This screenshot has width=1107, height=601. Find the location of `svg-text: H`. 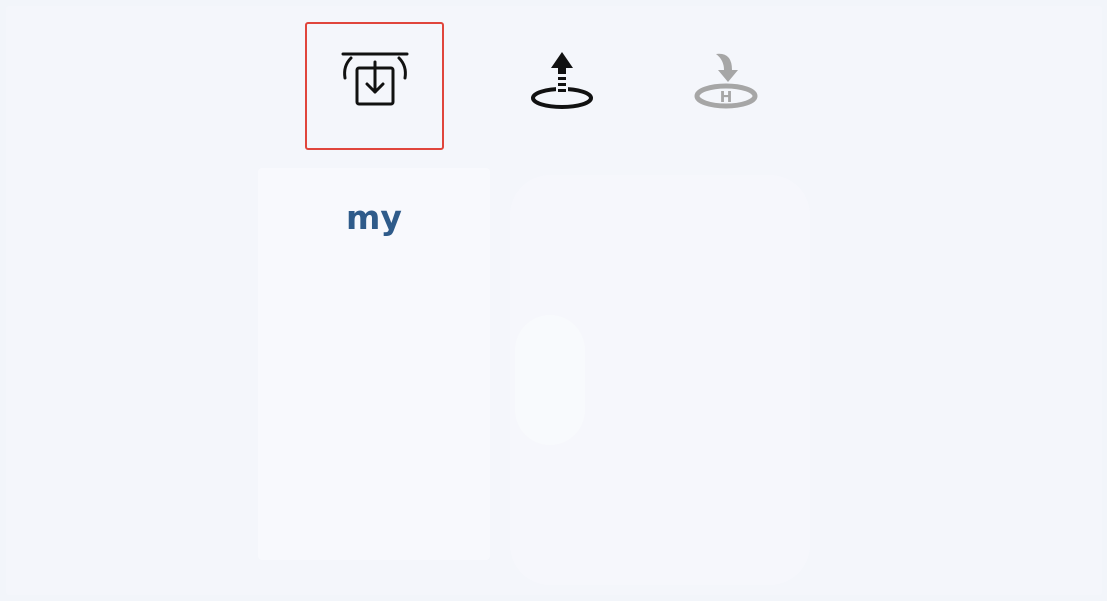

svg-text: H is located at coordinates (725, 97).